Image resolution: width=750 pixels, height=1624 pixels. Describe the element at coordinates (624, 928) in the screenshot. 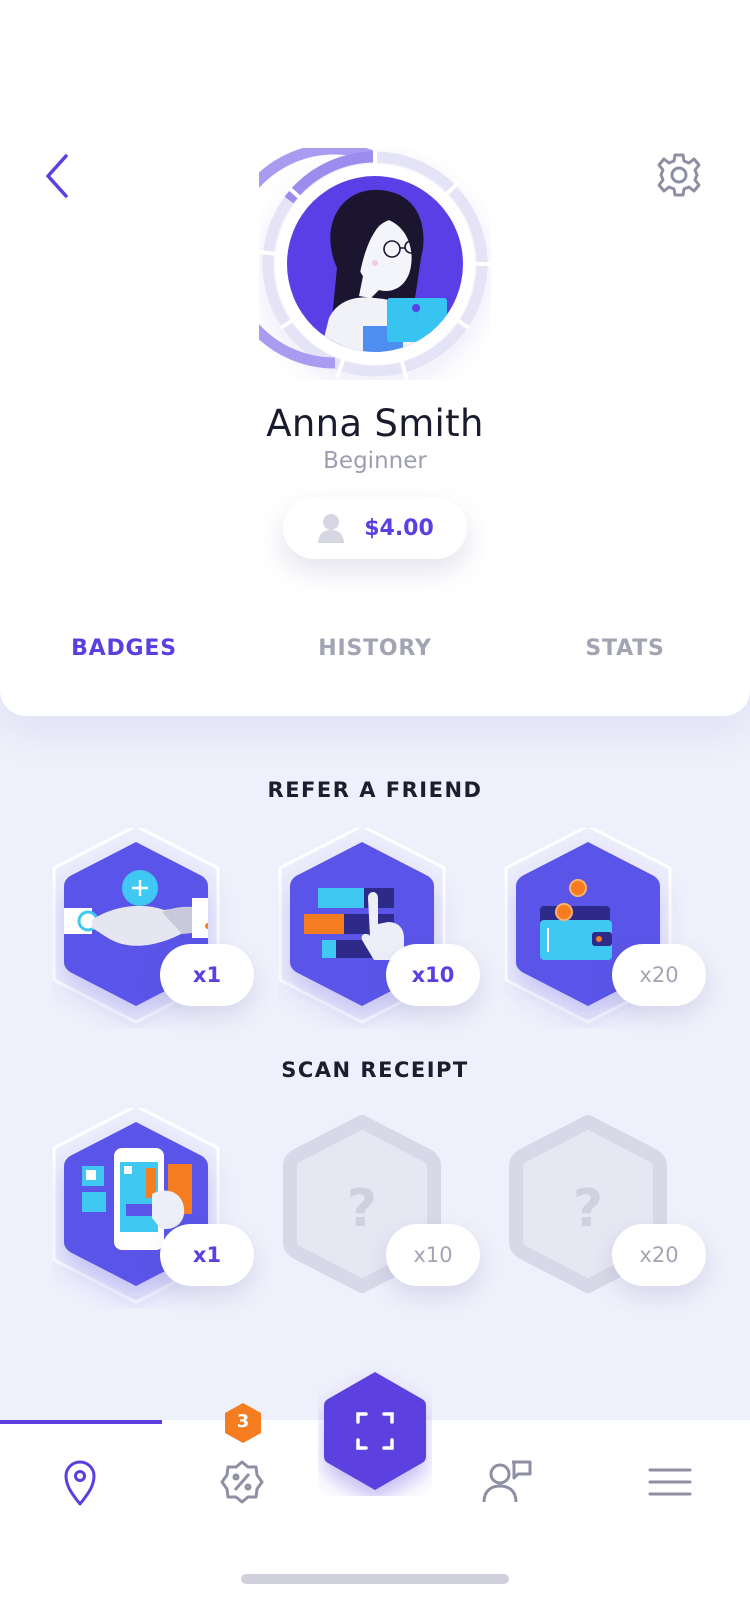

I see `badge-refer-3: x20` at that location.